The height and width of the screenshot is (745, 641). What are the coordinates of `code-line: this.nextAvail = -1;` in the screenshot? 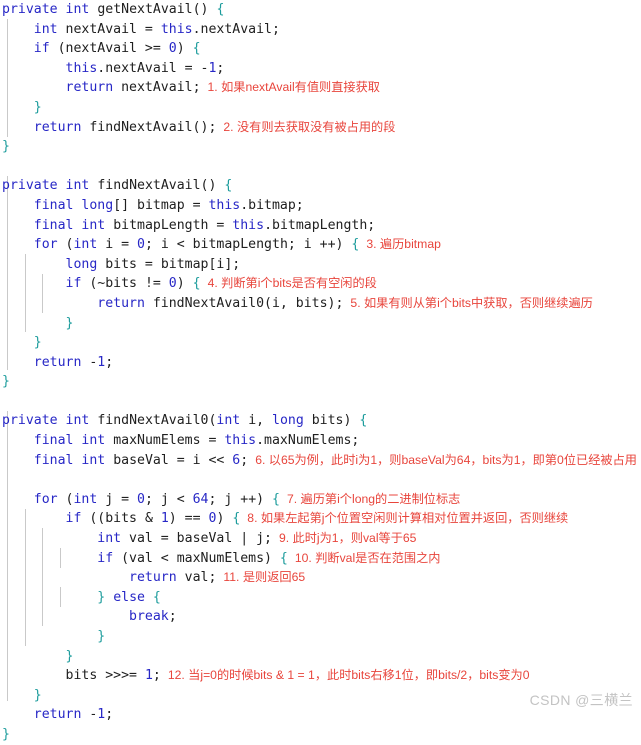 It's located at (320, 69).